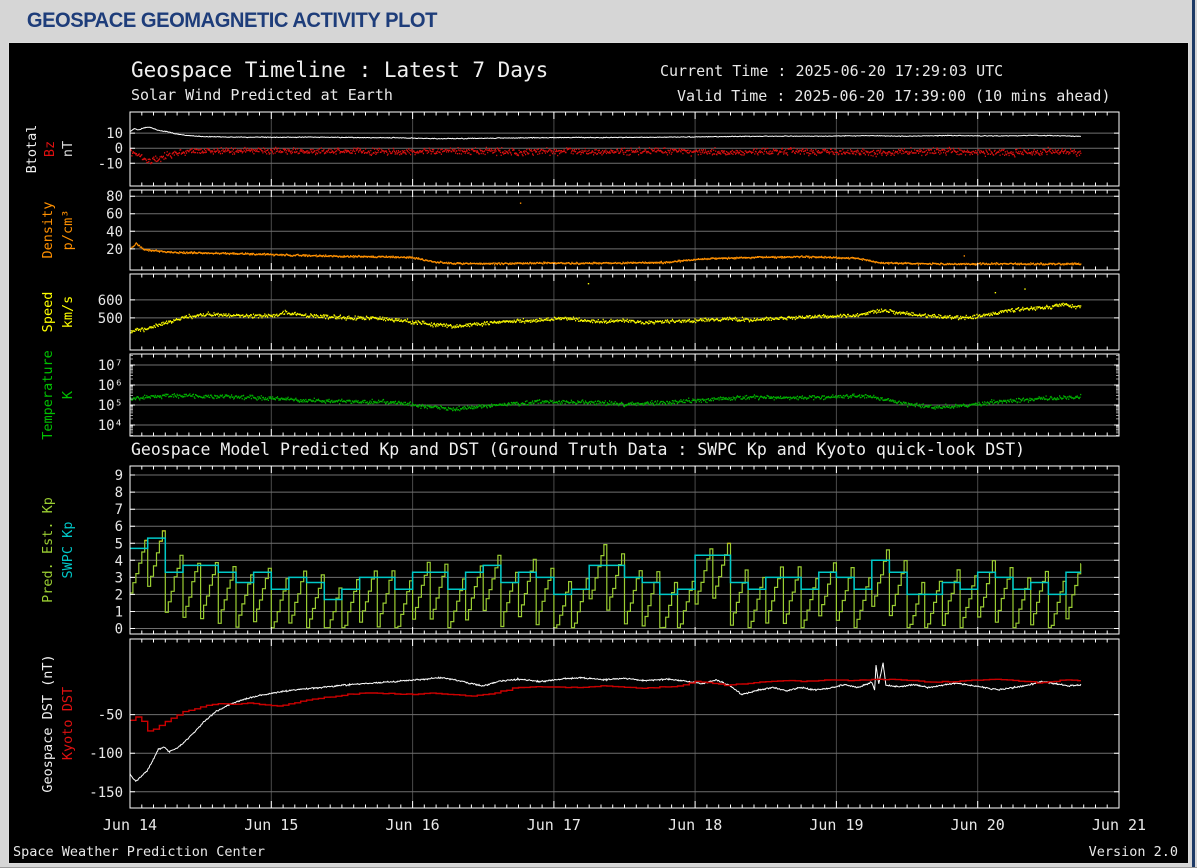 The image size is (1197, 868). What do you see at coordinates (68, 149) in the screenshot?
I see `svg-text: nT` at bounding box center [68, 149].